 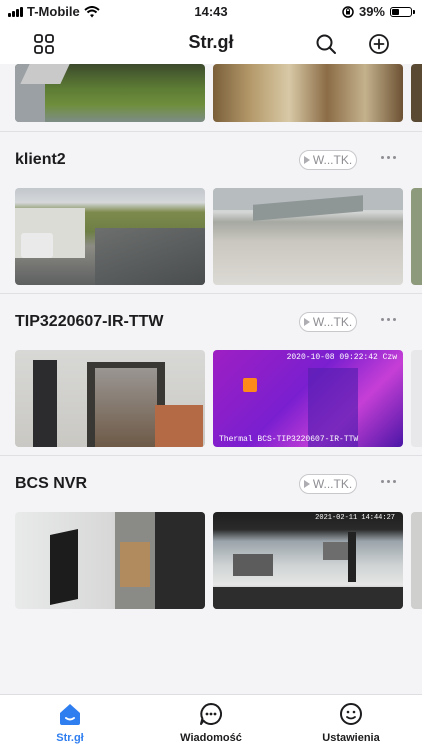 What do you see at coordinates (89, 321) in the screenshot?
I see `device-name: TIP3220607-IR-TTW` at bounding box center [89, 321].